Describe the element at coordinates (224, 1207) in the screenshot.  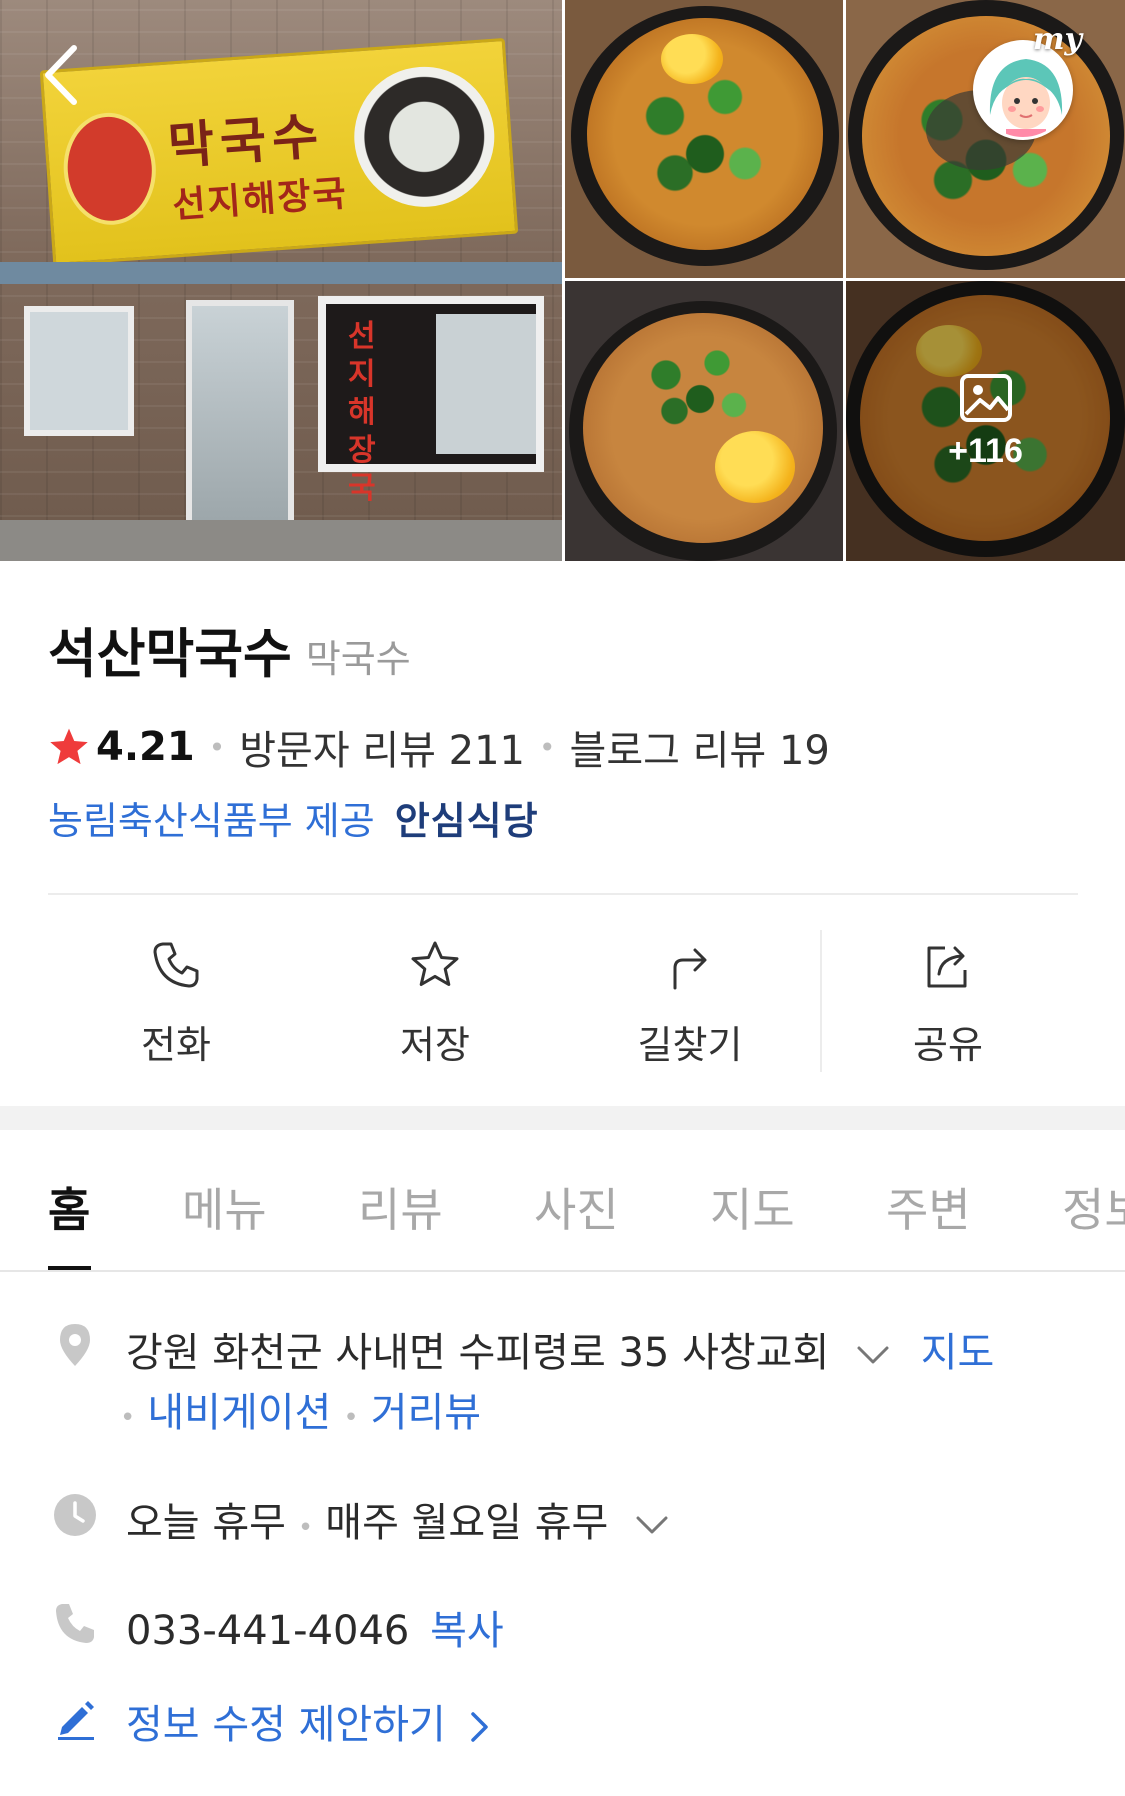
I see `tab-menu: 메뉴` at that location.